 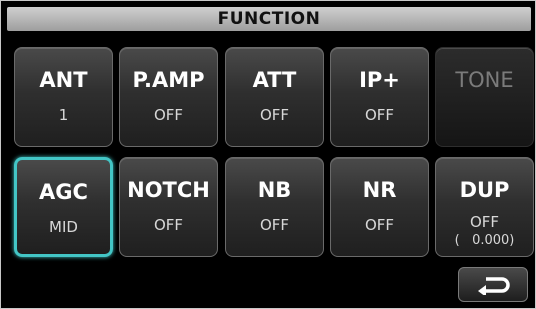 I want to click on nr-label: NR, so click(x=379, y=190).